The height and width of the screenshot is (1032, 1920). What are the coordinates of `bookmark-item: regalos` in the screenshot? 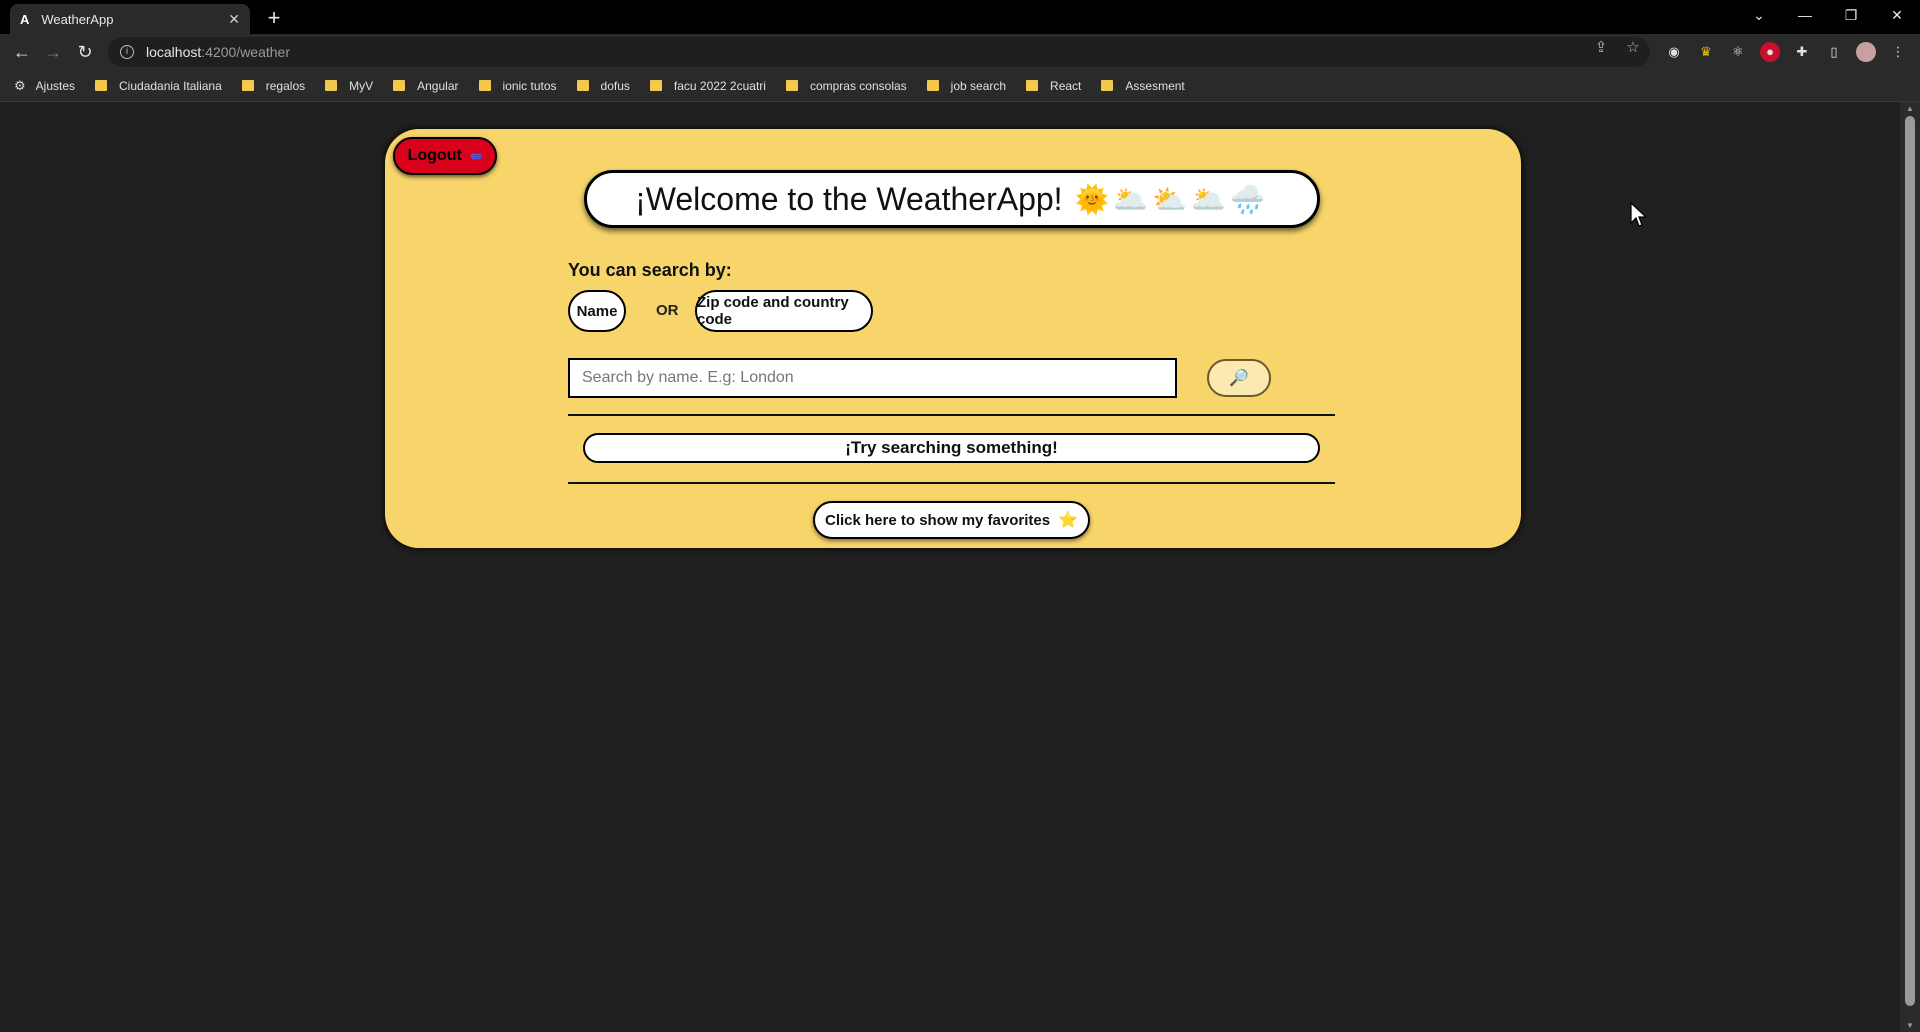 It's located at (273, 85).